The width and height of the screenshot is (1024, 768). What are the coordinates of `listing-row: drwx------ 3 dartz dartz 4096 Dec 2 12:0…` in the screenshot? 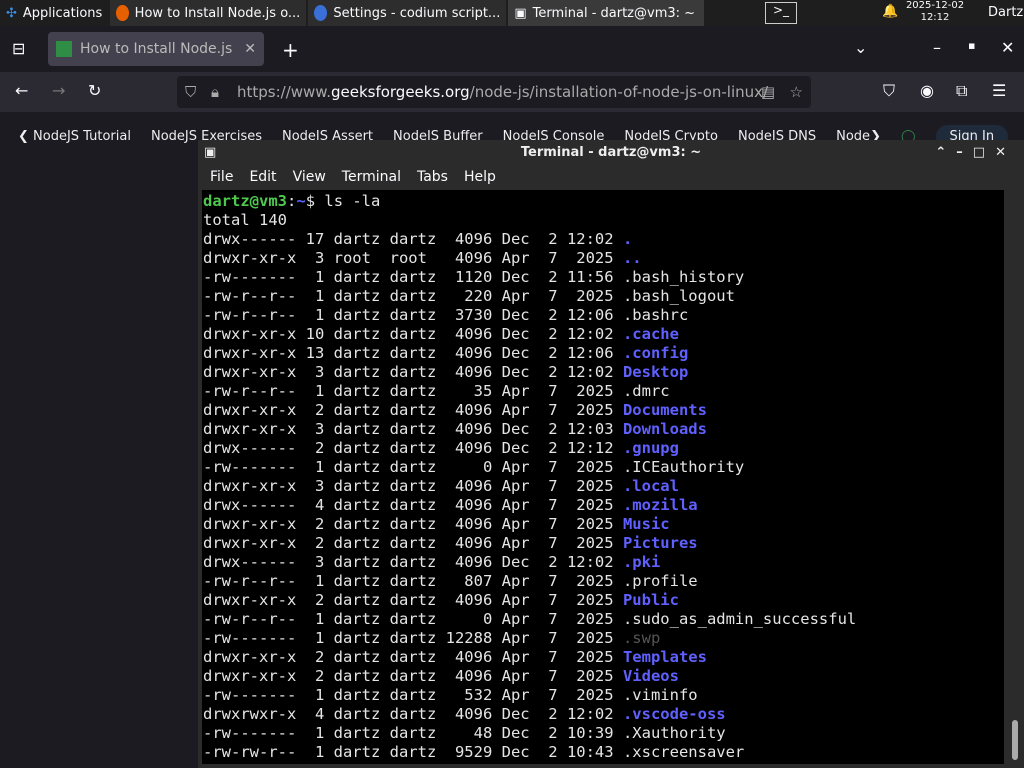 It's located at (603, 562).